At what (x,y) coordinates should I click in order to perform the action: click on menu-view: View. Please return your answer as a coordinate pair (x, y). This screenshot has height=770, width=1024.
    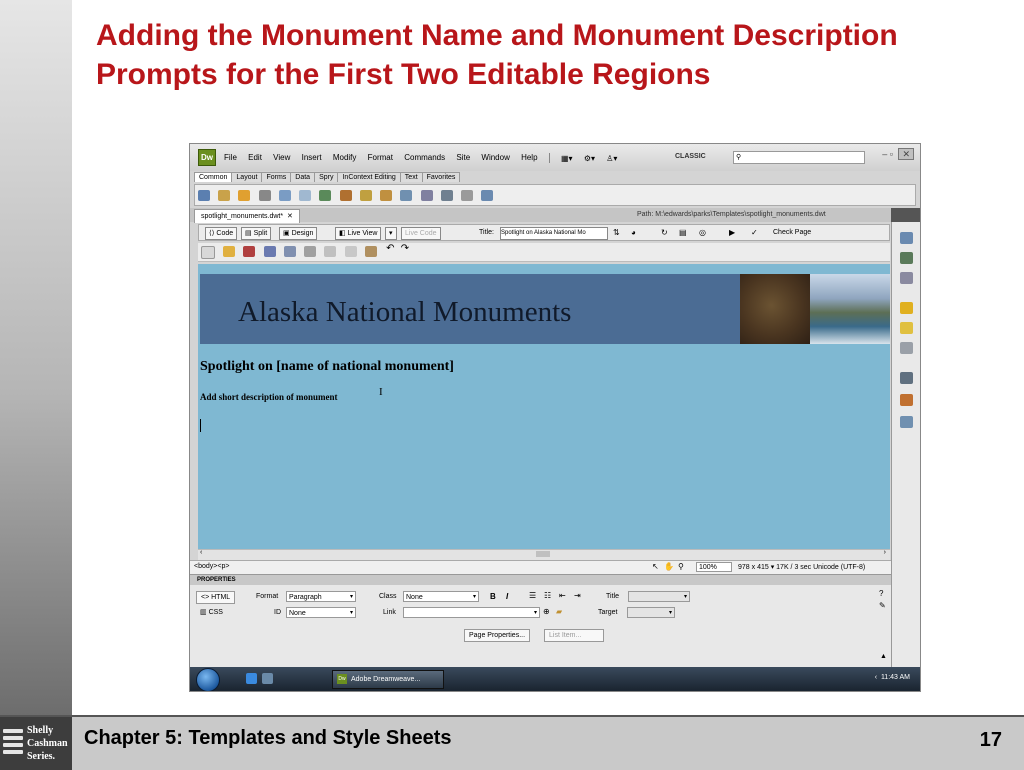
    Looking at the image, I should click on (281, 157).